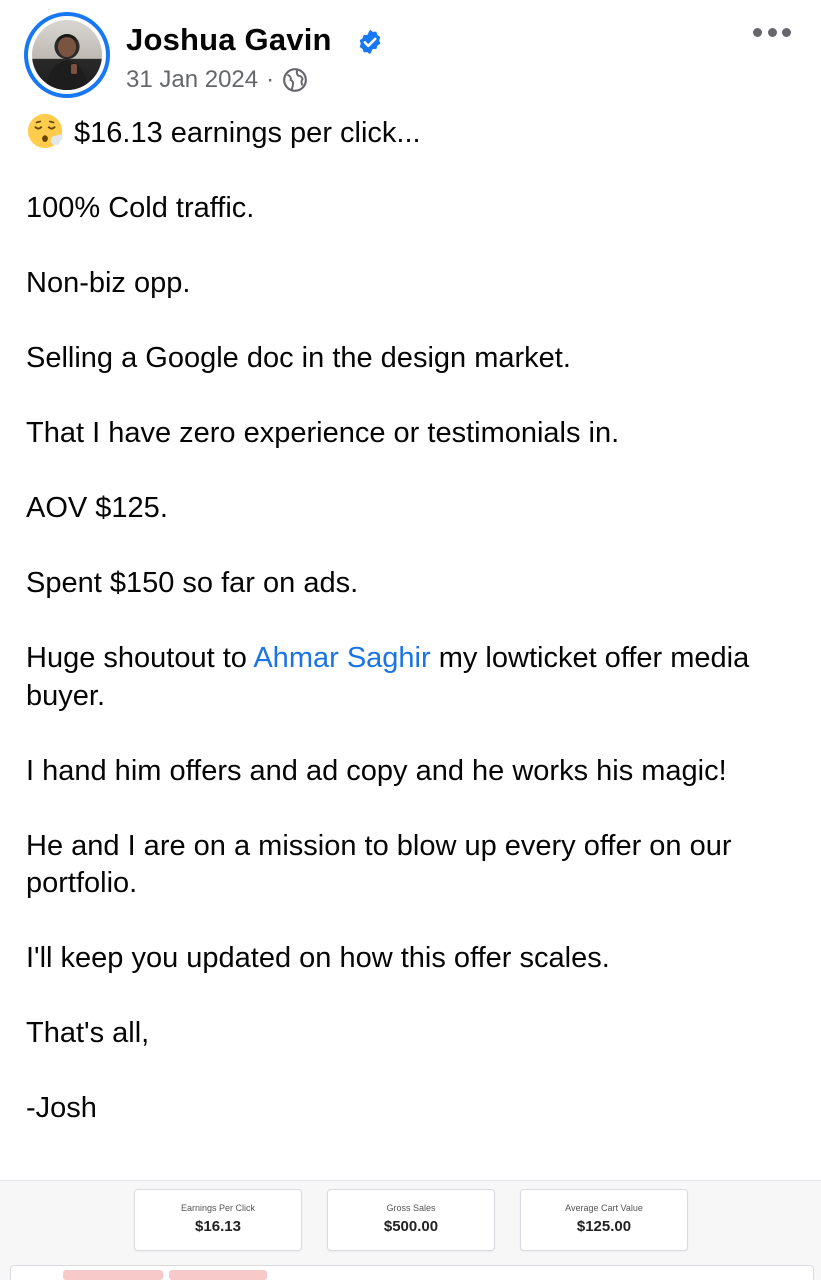  What do you see at coordinates (192, 583) in the screenshot?
I see `post-line: Spent $150 so far on ads.` at bounding box center [192, 583].